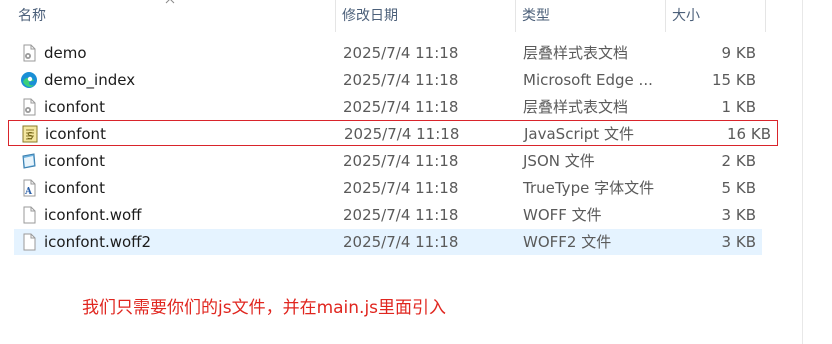  Describe the element at coordinates (589, 188) in the screenshot. I see `file-type: TrueType 字体文件` at that location.